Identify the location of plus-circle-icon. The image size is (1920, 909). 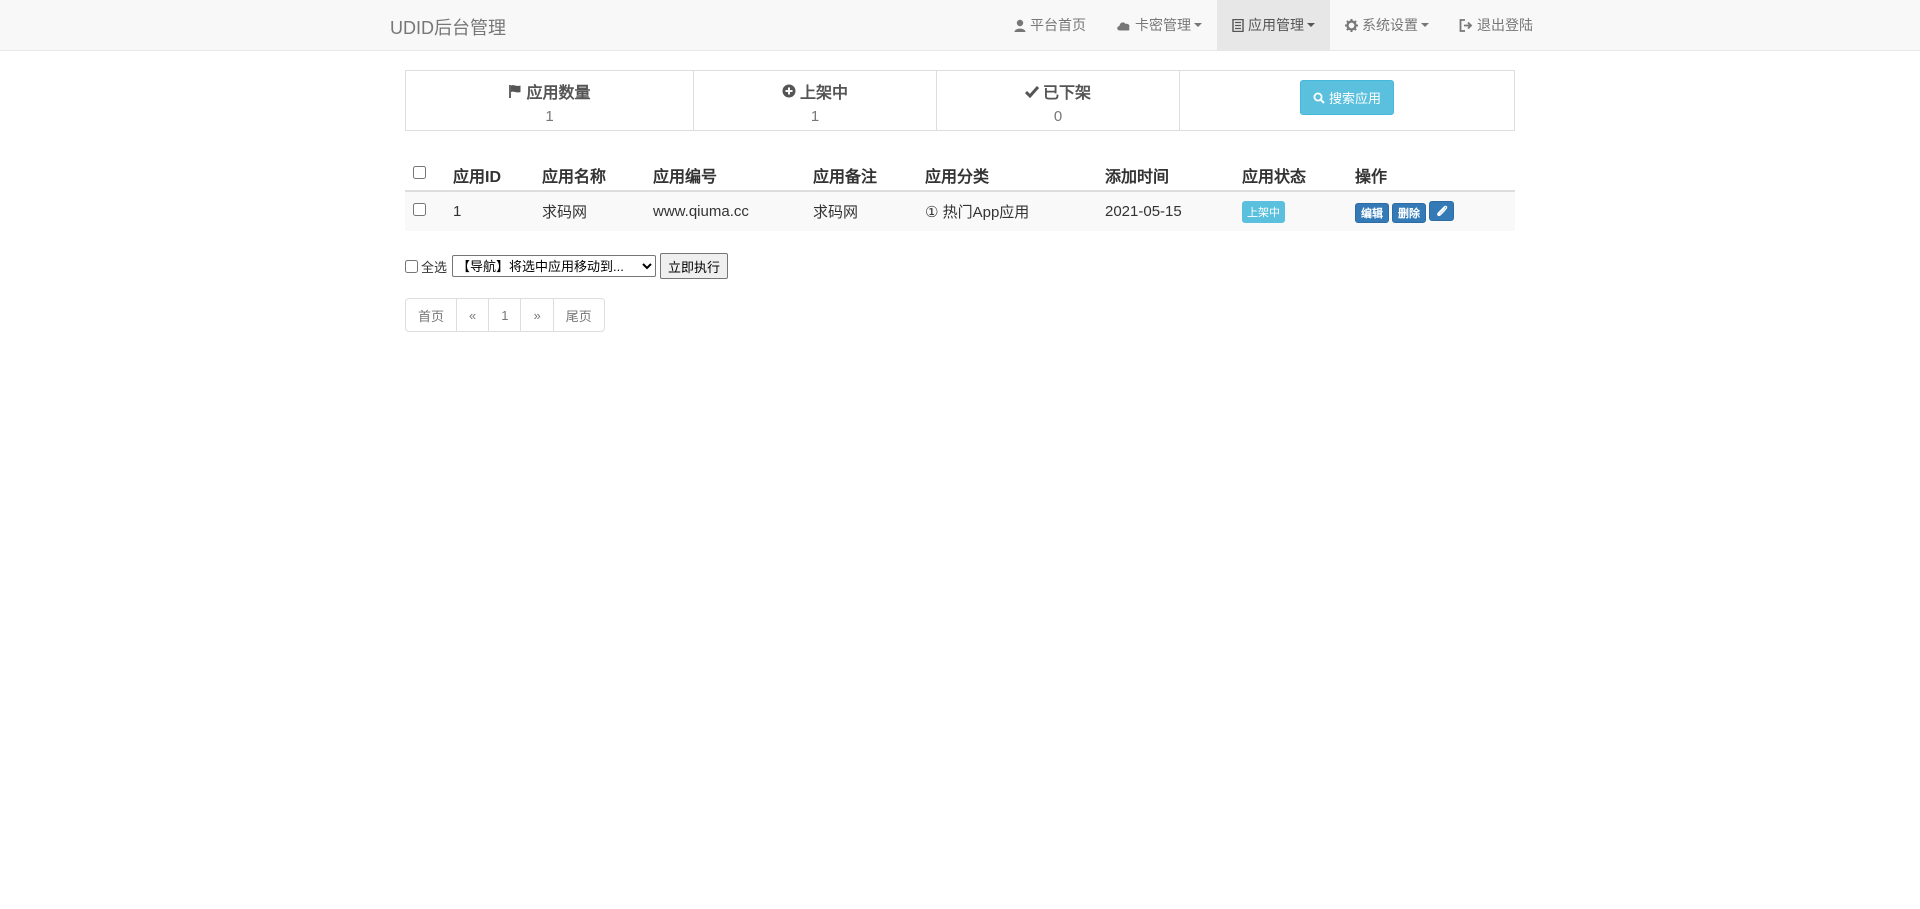
(789, 91).